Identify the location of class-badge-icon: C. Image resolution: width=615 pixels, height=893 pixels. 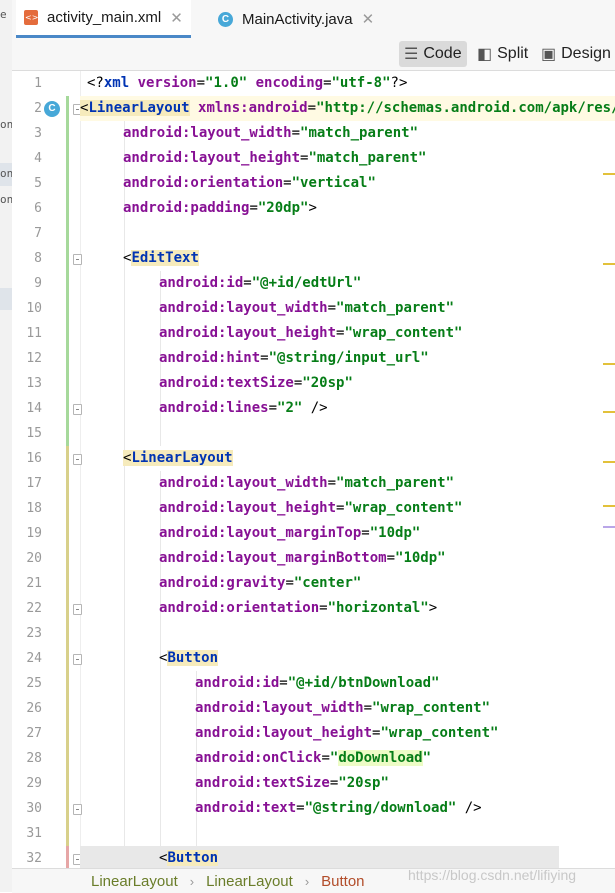
(52, 109).